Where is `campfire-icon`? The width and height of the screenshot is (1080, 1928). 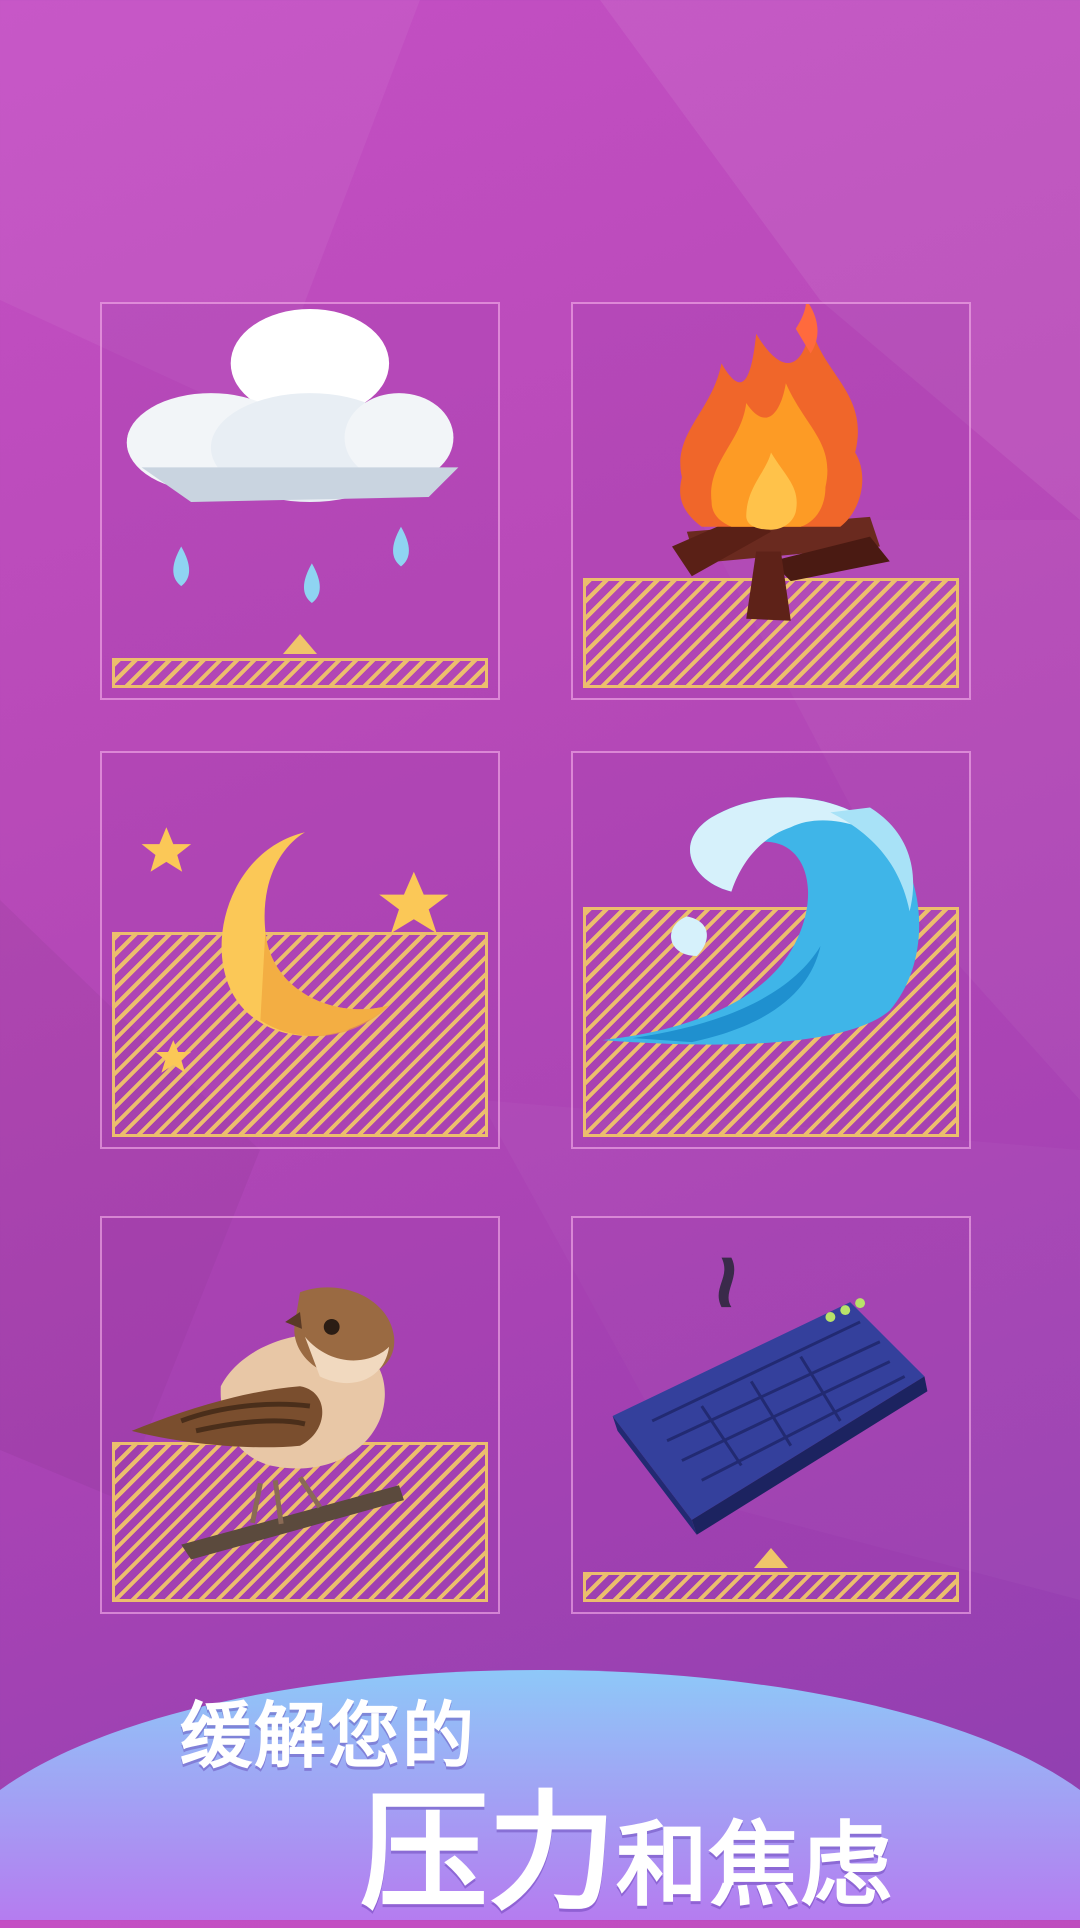
campfire-icon is located at coordinates (781, 462).